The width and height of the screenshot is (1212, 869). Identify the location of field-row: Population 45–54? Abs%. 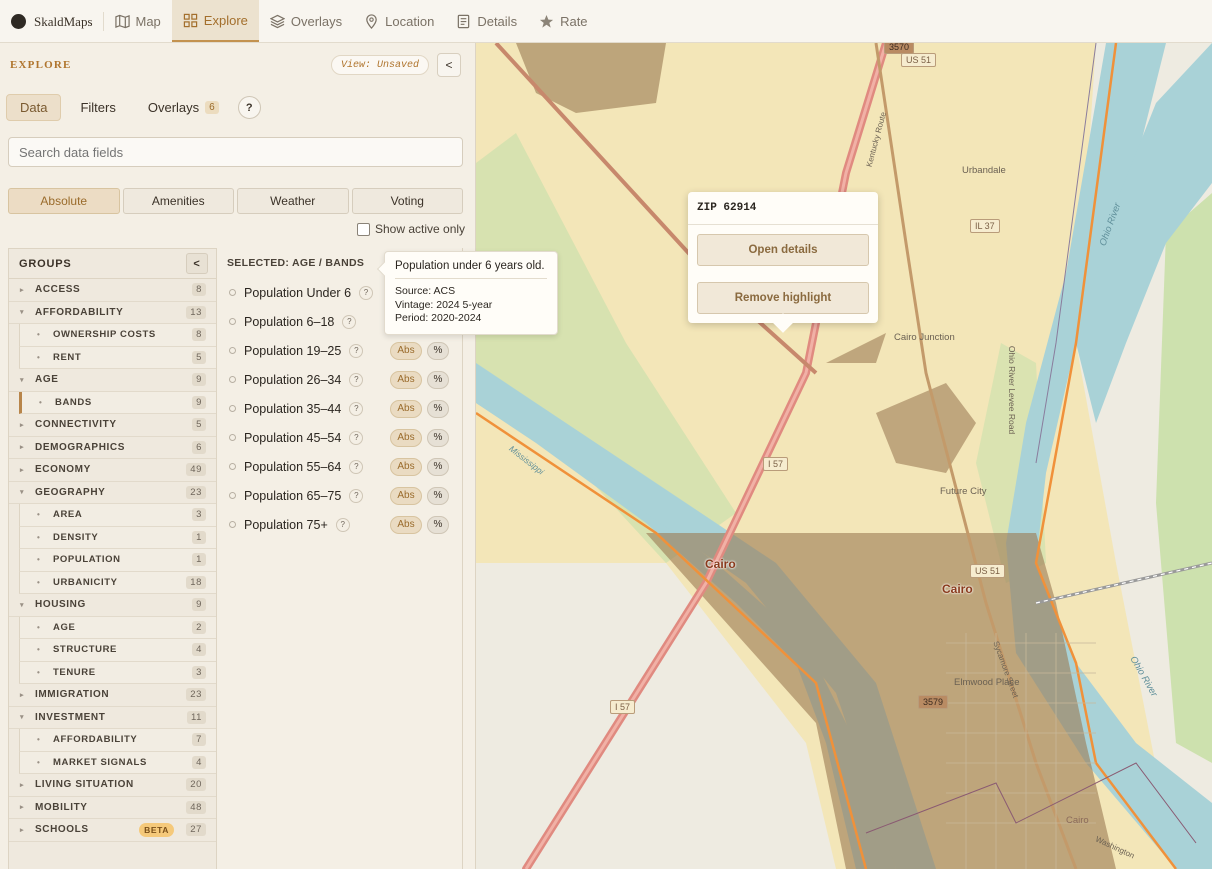
(339, 437).